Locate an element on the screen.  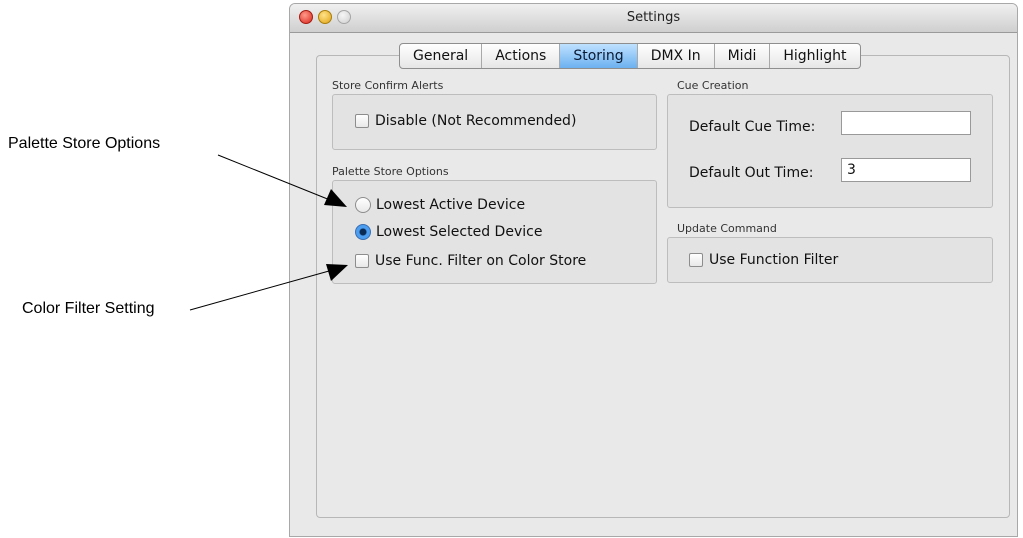
disable-alerts-label: Disable (Not Recommended) is located at coordinates (476, 121).